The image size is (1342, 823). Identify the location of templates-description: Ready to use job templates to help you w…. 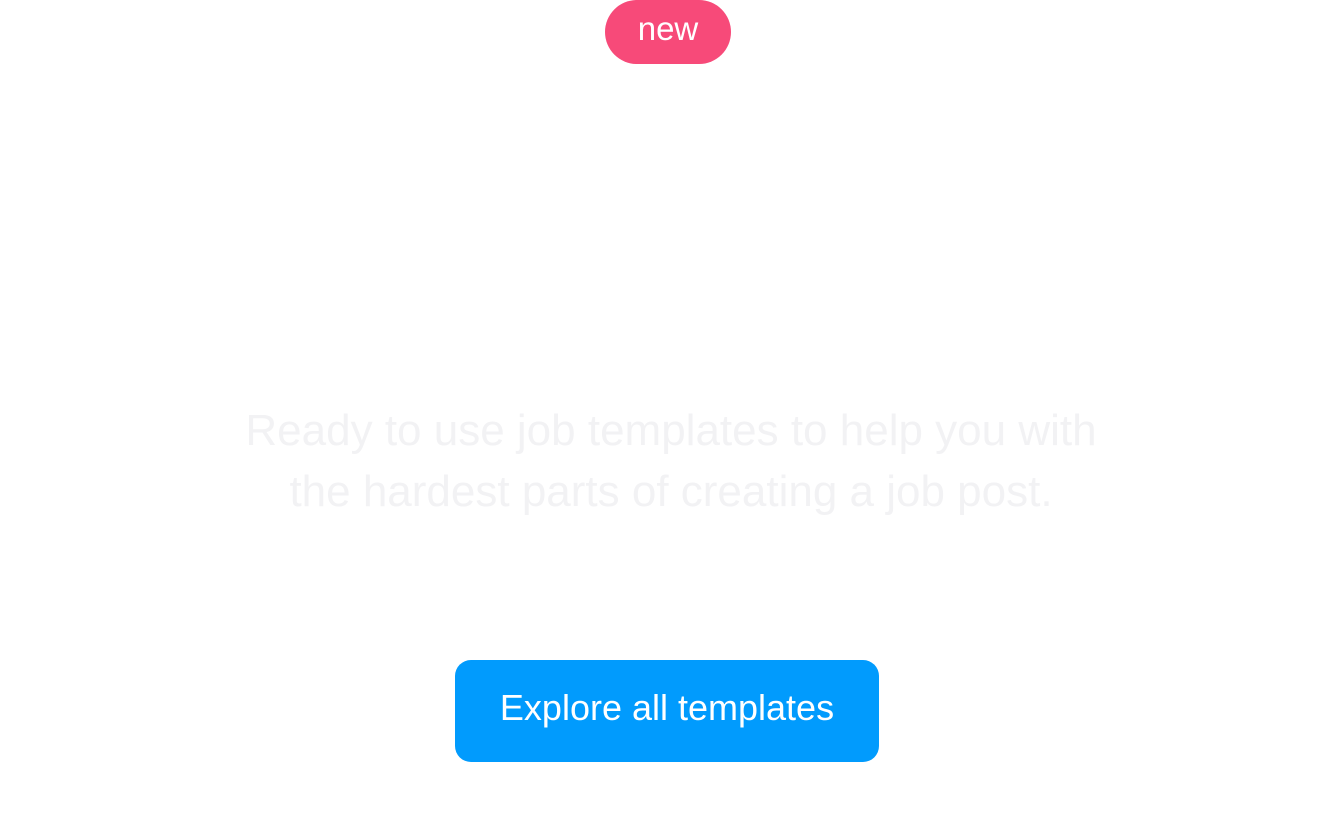
(671, 461).